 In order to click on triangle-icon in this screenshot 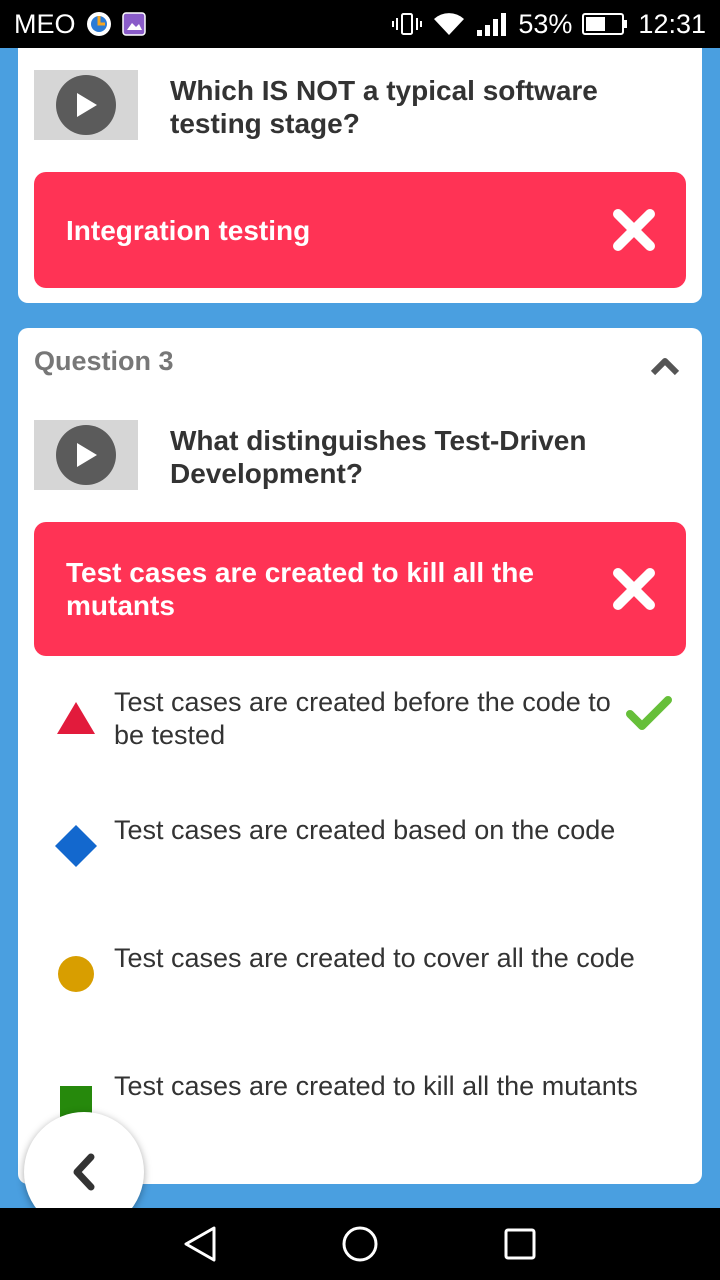, I will do `click(76, 718)`.